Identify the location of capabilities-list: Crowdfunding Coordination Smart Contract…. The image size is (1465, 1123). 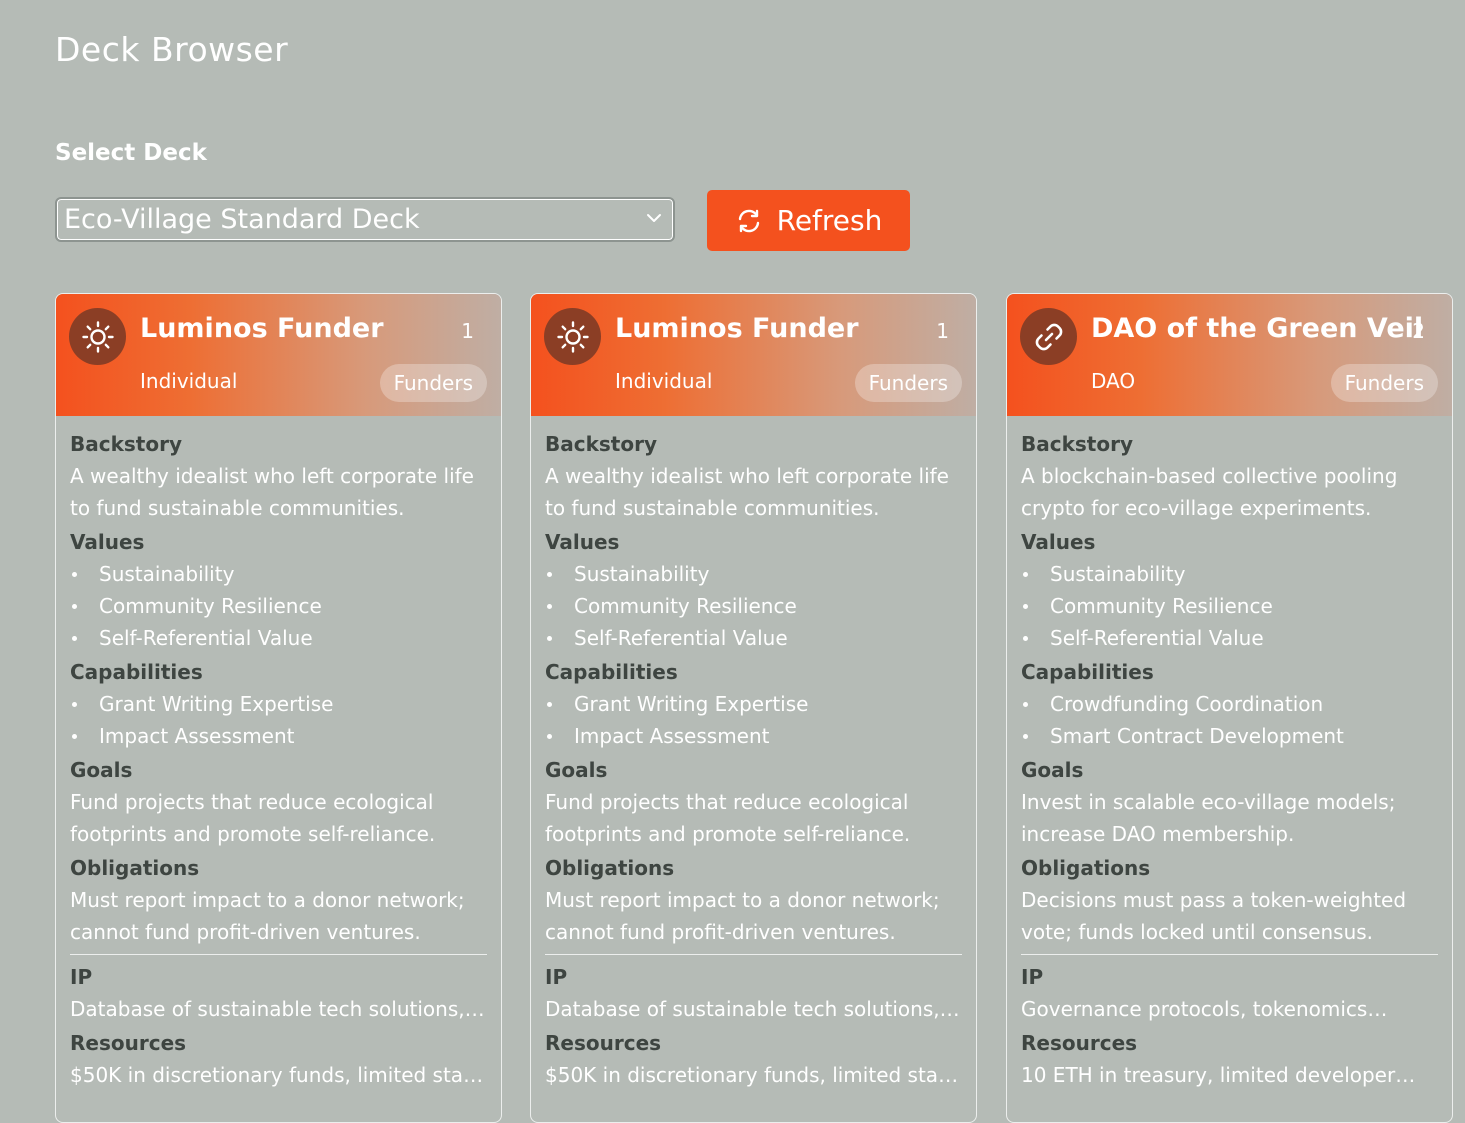
(1229, 720).